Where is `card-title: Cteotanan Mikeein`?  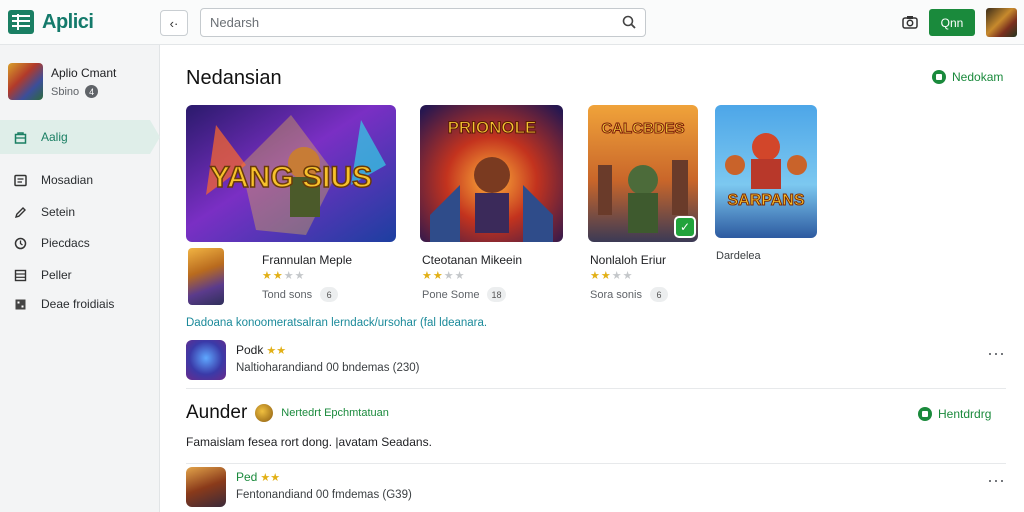
card-title: Cteotanan Mikeein is located at coordinates (472, 260).